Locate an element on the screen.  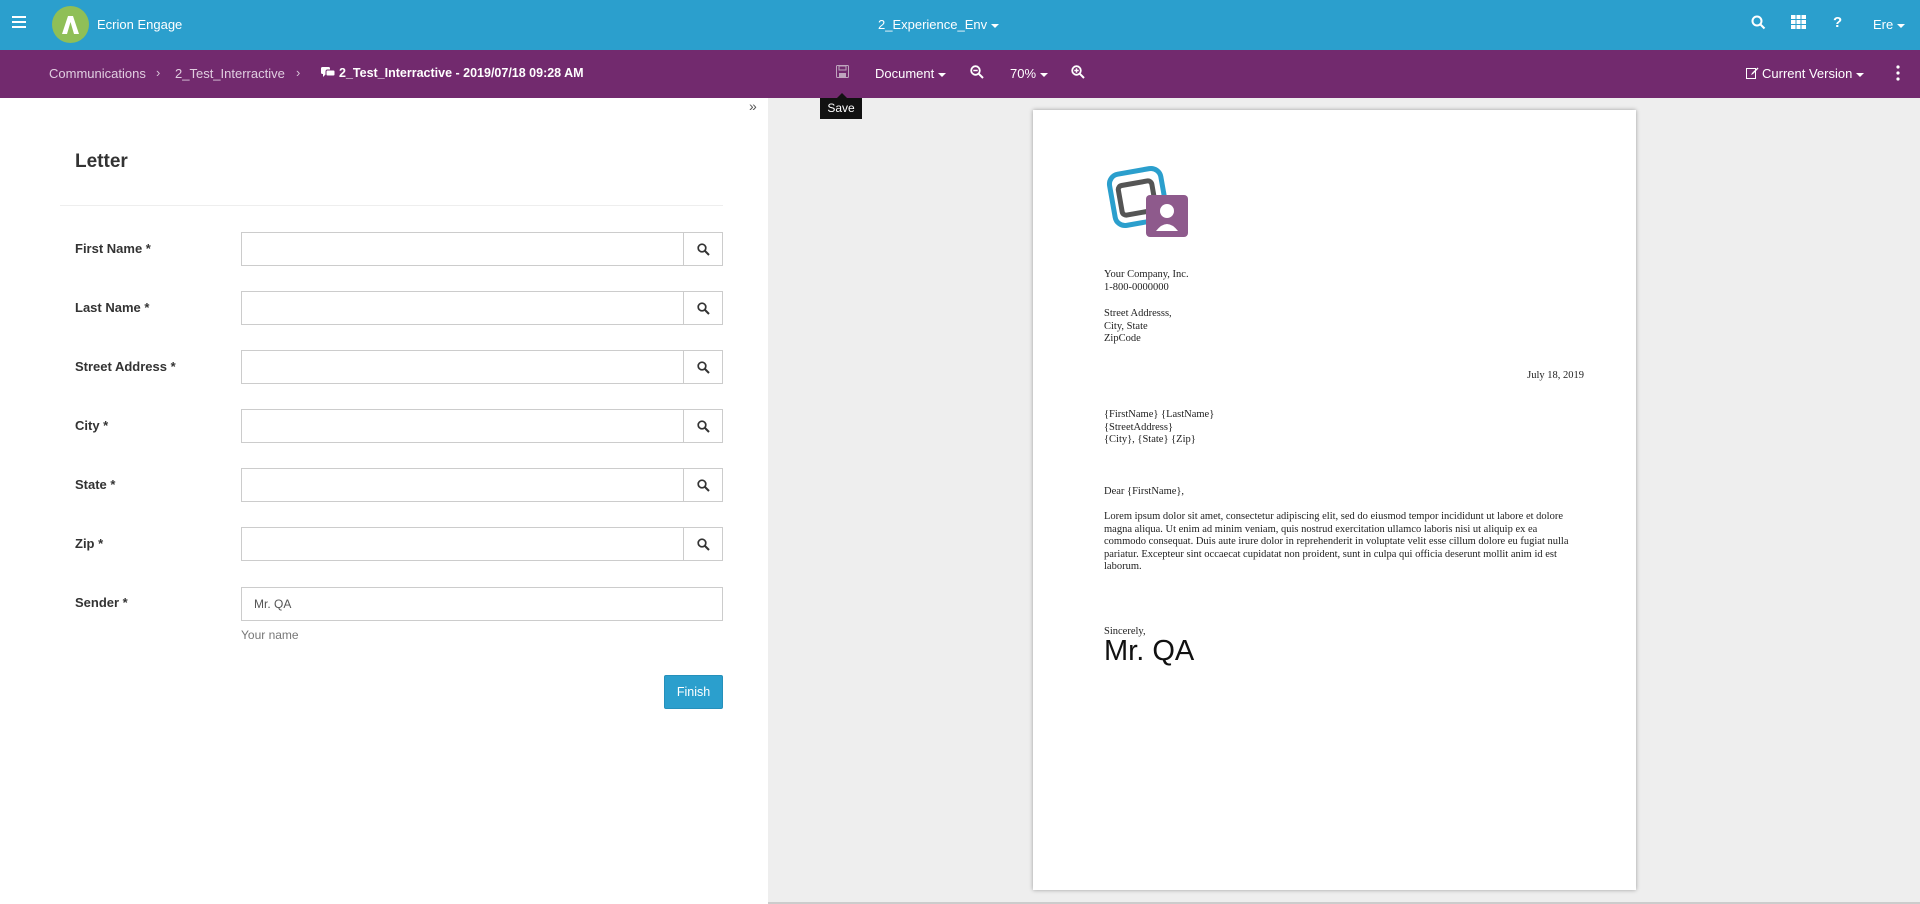
finish-button: Finish is located at coordinates (693, 692).